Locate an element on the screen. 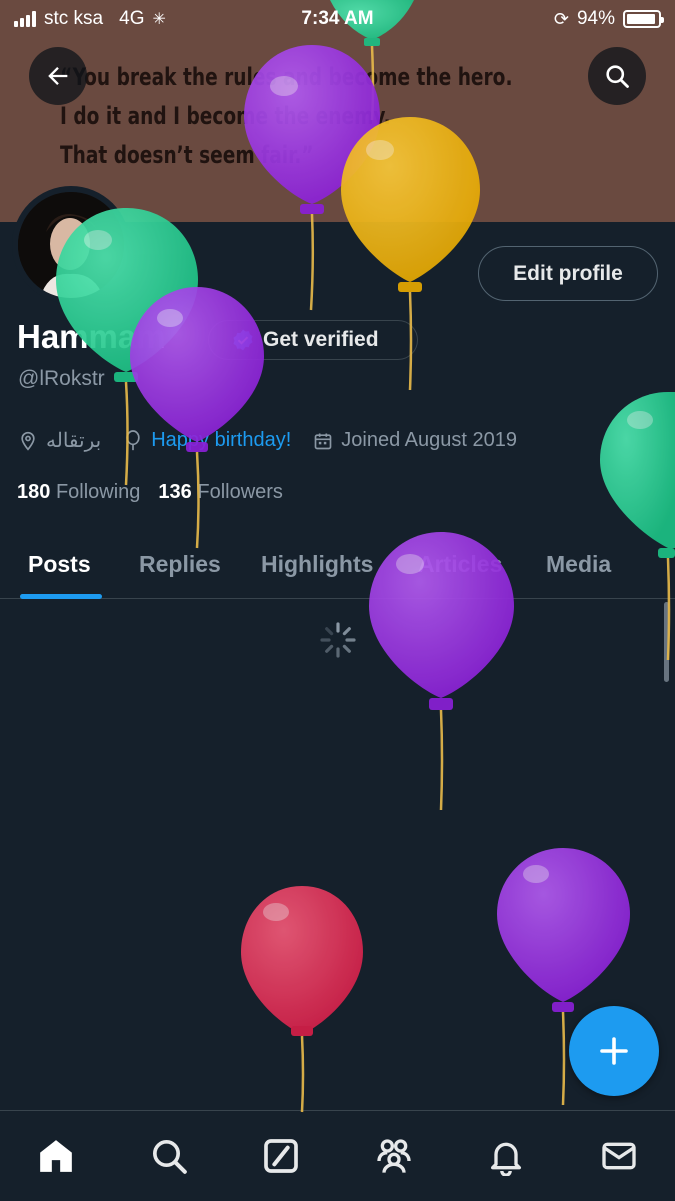  nav-home is located at coordinates (56, 1156).